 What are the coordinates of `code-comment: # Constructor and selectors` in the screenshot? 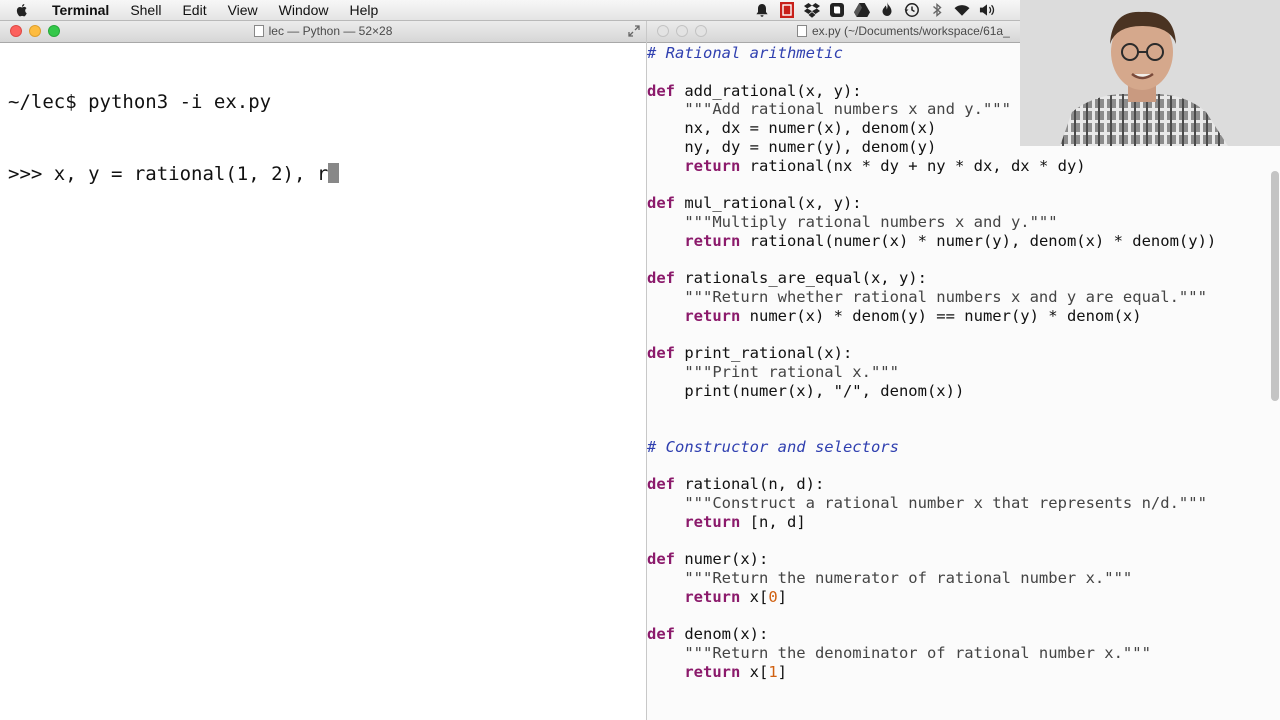 It's located at (773, 446).